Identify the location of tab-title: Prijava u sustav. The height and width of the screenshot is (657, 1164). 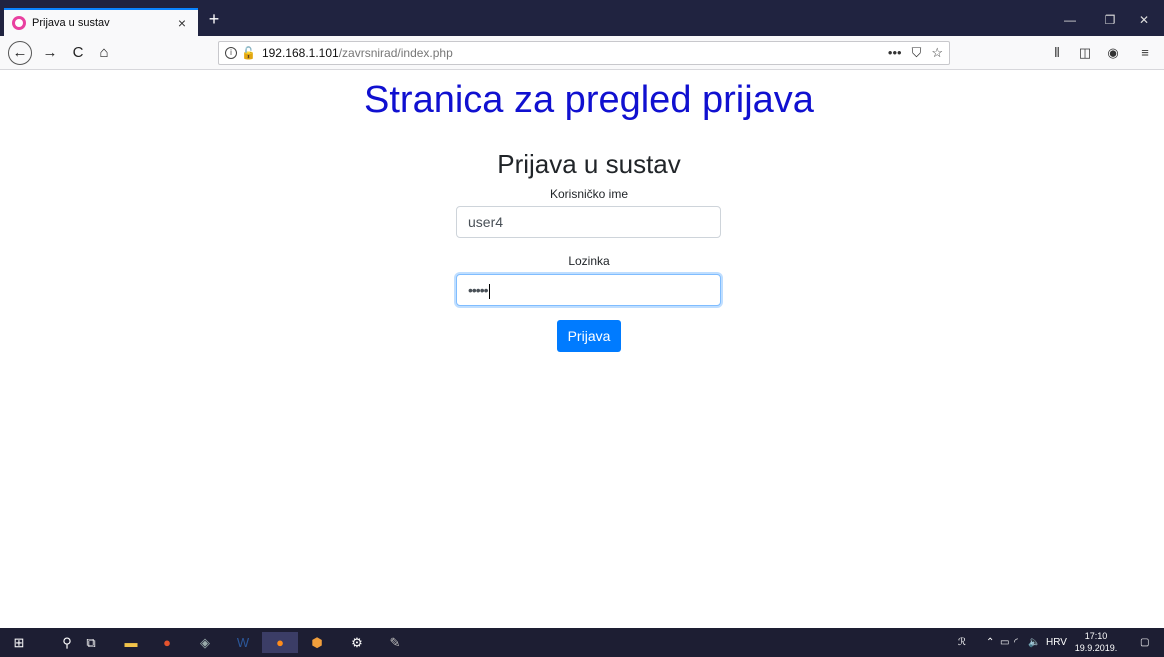
(71, 23).